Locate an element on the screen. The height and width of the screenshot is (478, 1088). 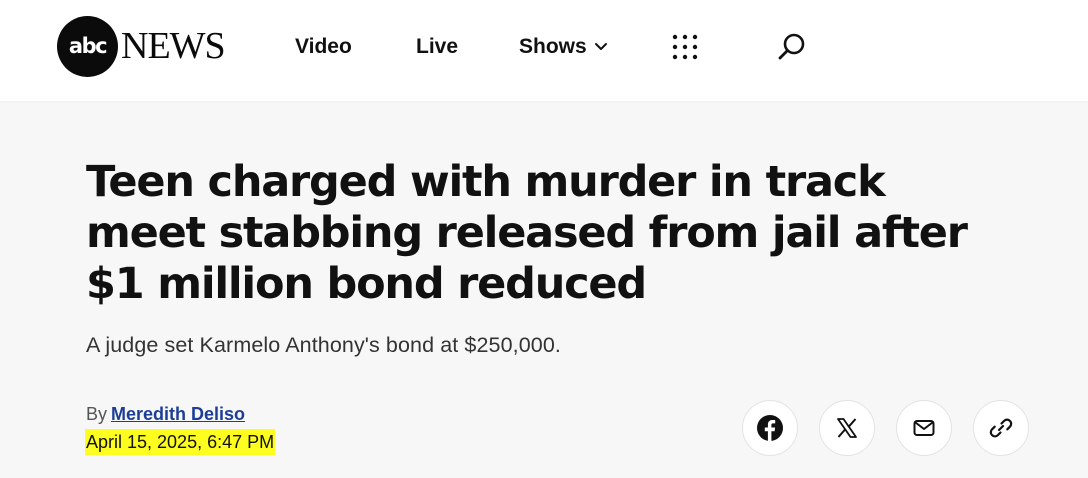
share-link-button is located at coordinates (1001, 428).